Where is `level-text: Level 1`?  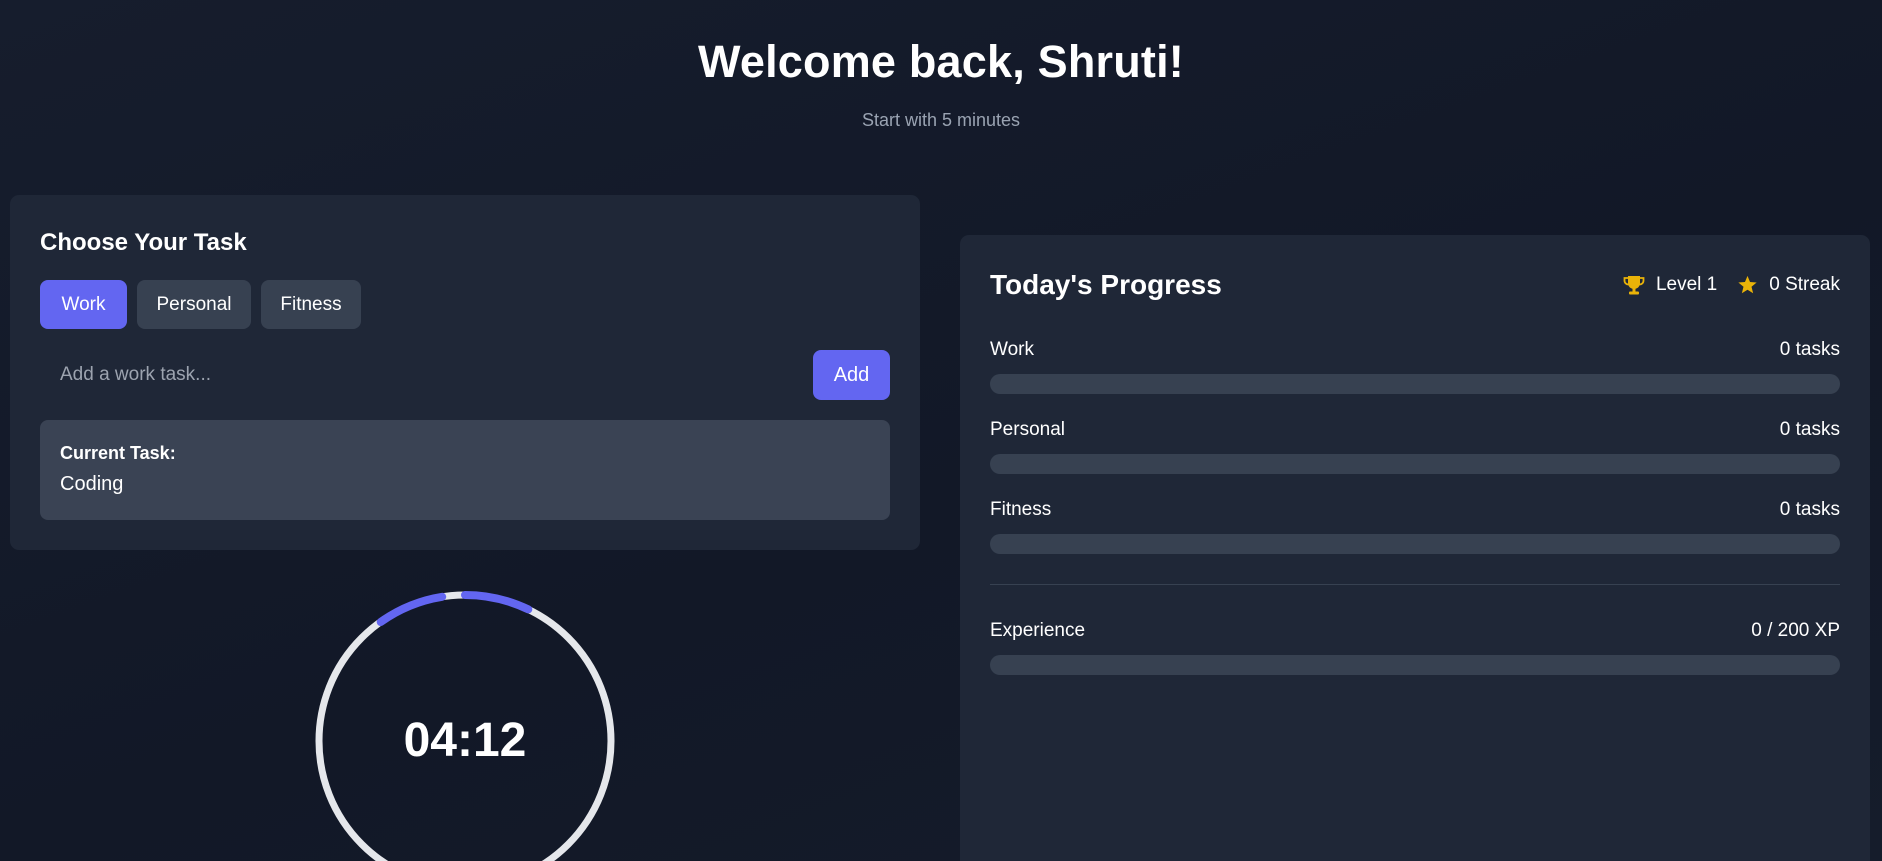 level-text: Level 1 is located at coordinates (1686, 284).